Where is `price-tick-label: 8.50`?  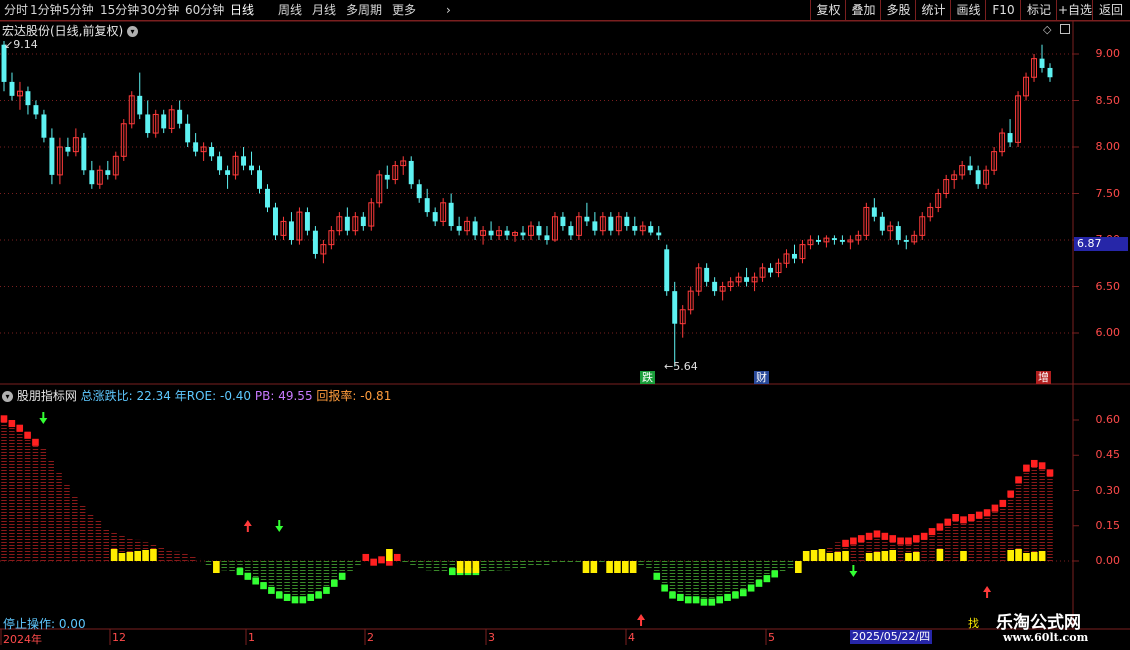
price-tick-label: 8.50 is located at coordinates (1108, 100).